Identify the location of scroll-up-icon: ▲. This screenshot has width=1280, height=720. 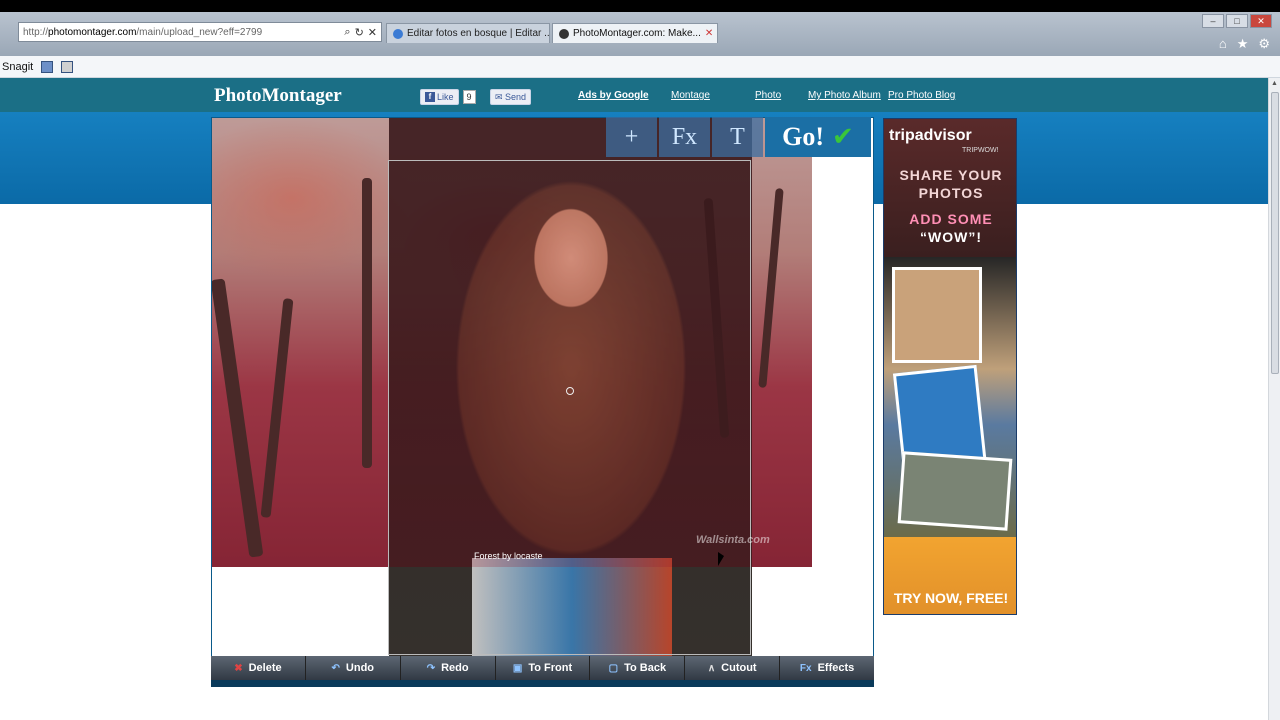
(1274, 83).